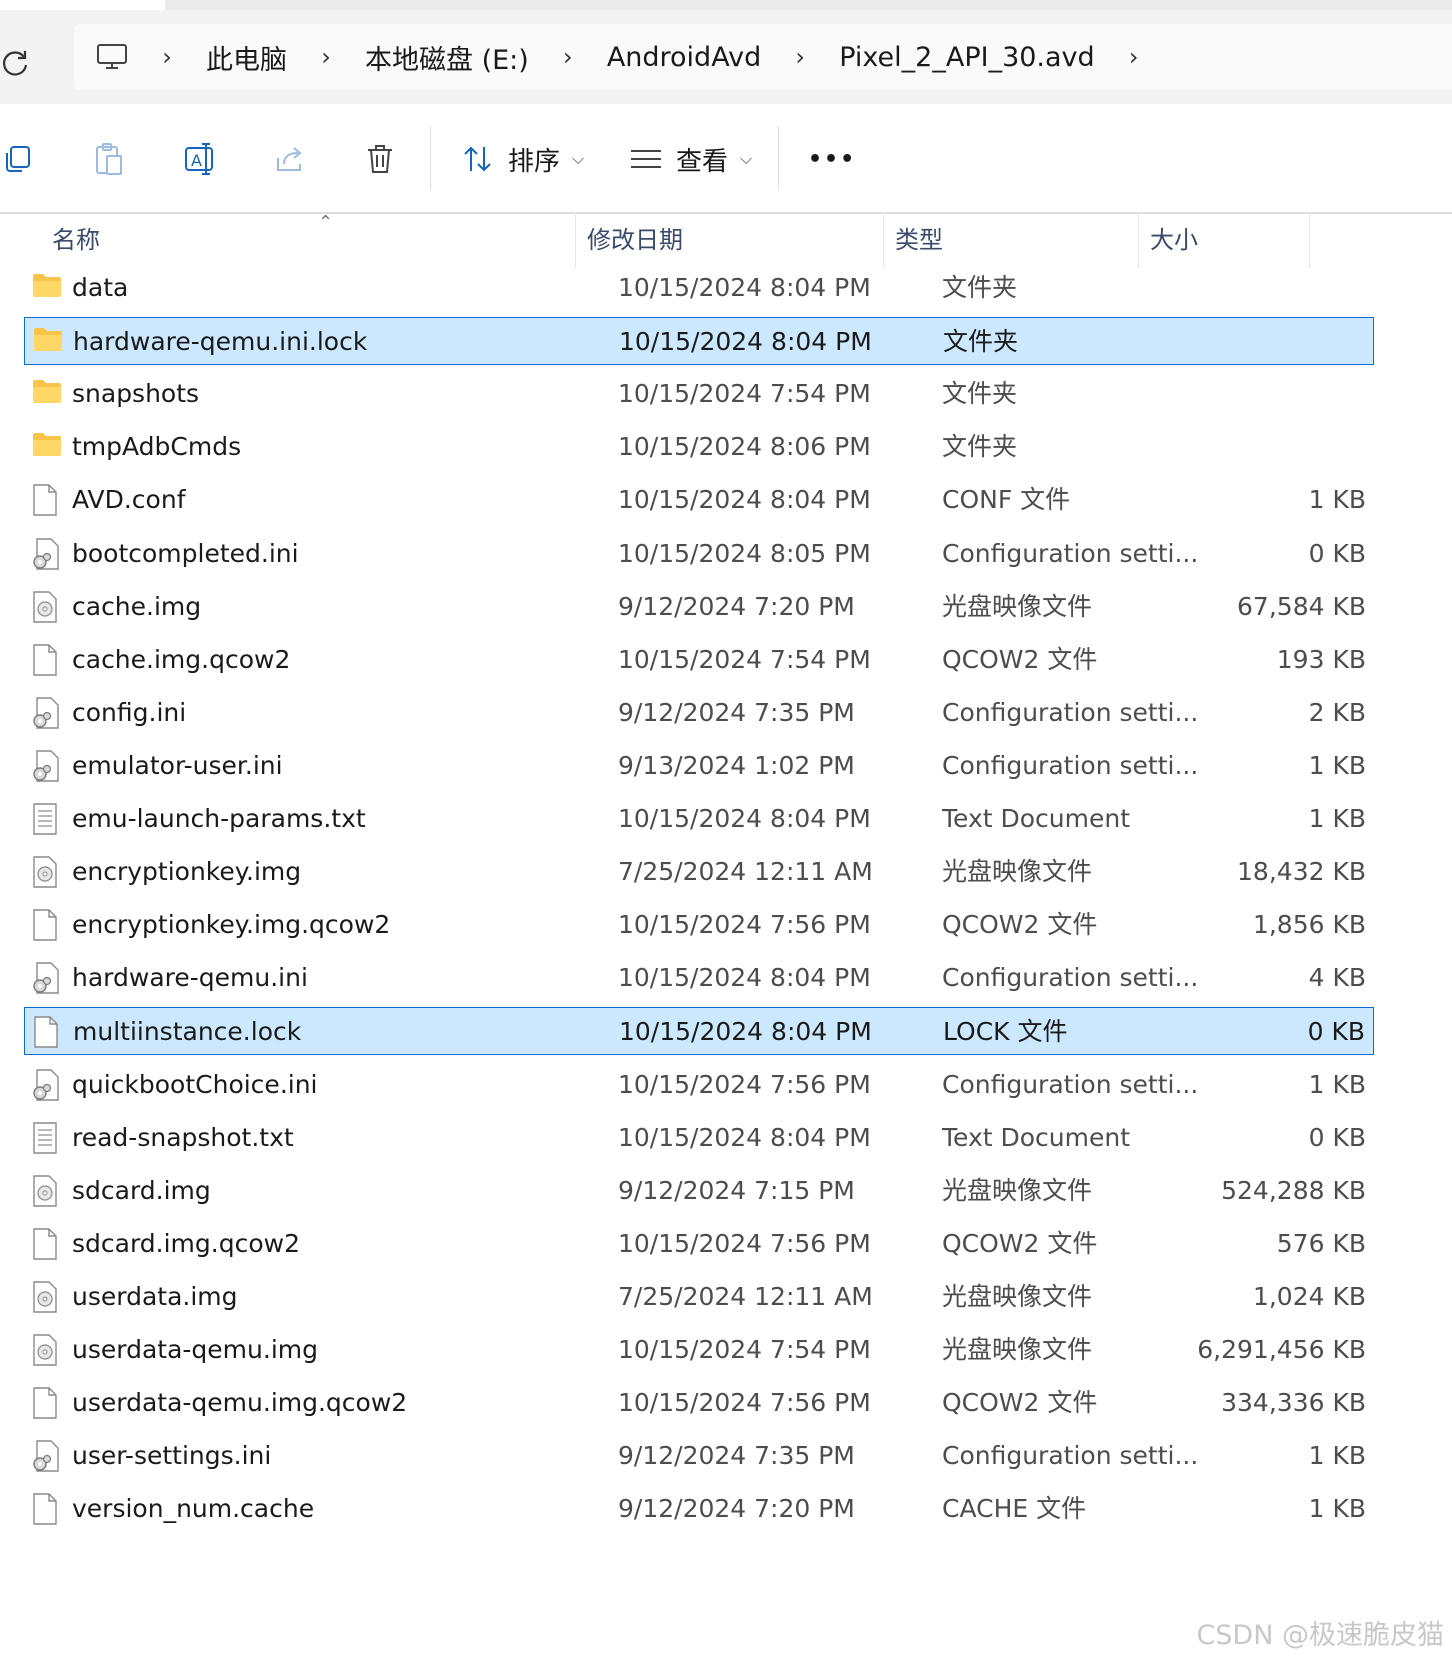 The width and height of the screenshot is (1452, 1656). I want to click on sort-ascending-icon: ⌃, so click(326, 222).